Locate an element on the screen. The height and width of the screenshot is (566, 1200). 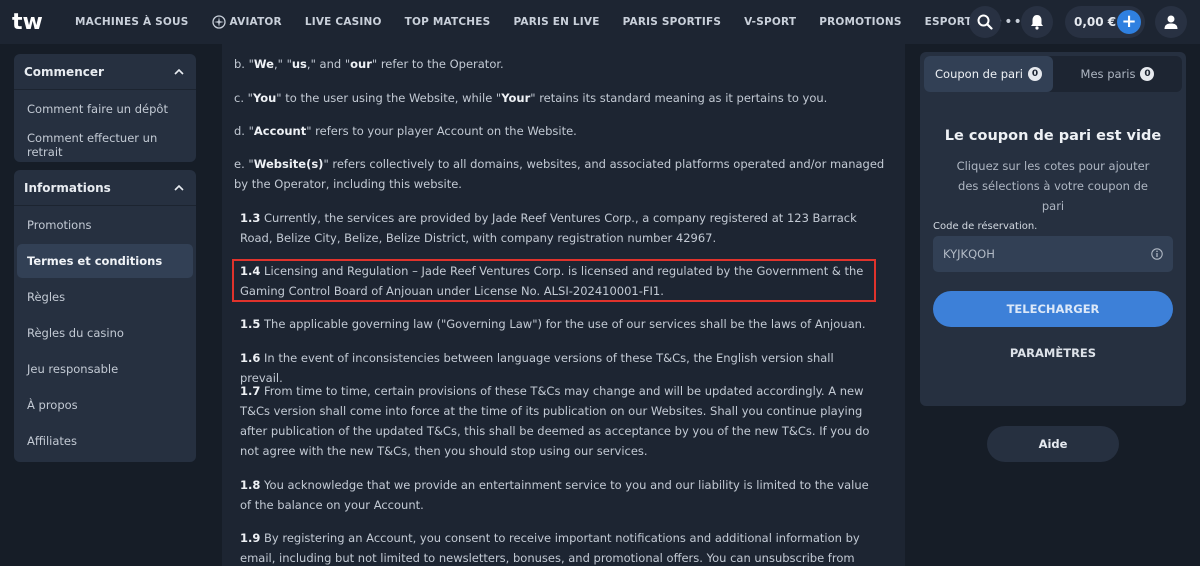
balance-button: 0,00 € + is located at coordinates (1105, 22).